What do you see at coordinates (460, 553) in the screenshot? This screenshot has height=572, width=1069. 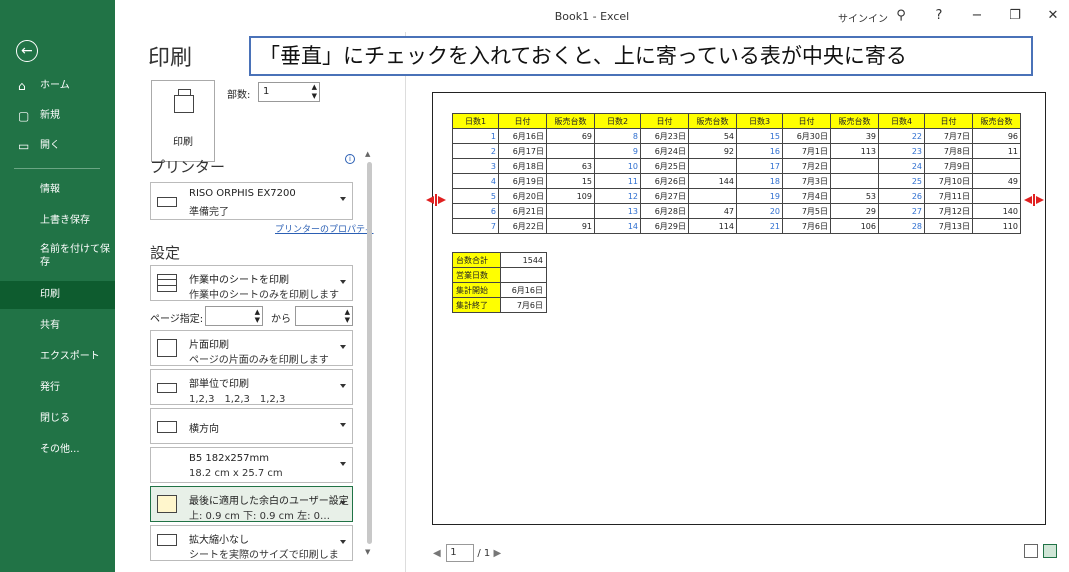 I see `page-number-input: 1` at bounding box center [460, 553].